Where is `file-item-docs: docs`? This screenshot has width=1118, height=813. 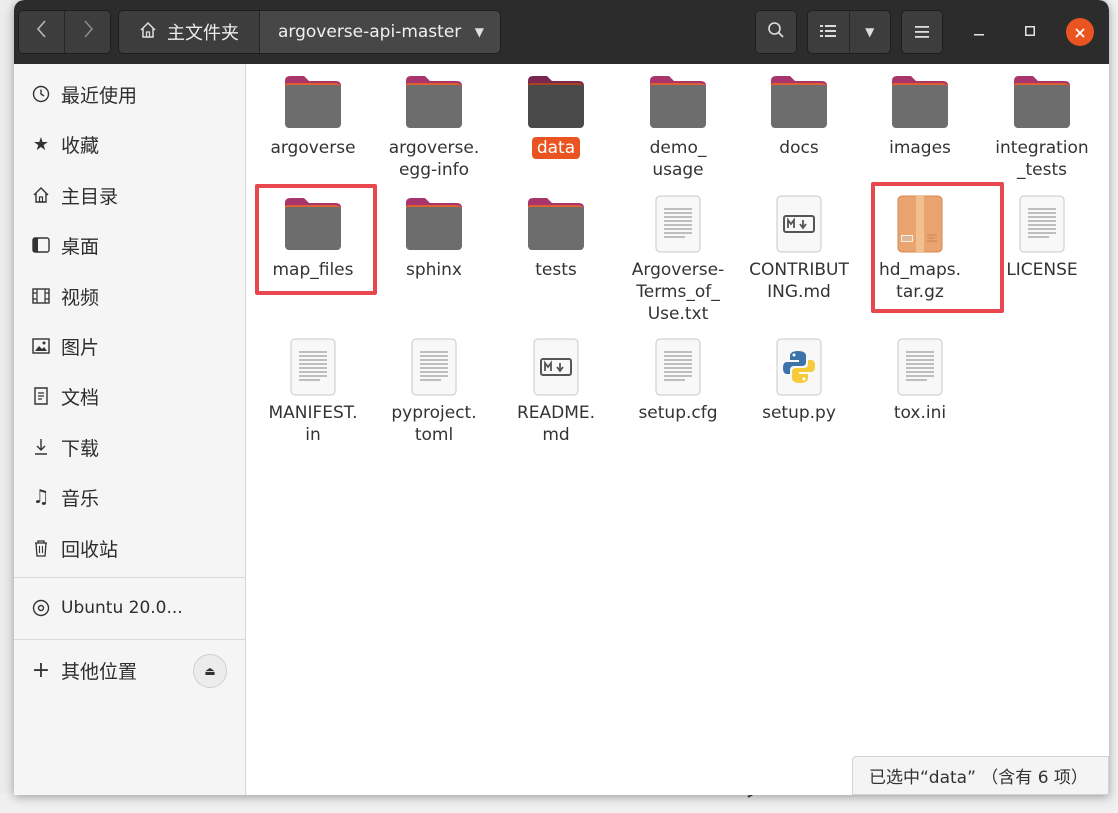 file-item-docs: docs is located at coordinates (799, 111).